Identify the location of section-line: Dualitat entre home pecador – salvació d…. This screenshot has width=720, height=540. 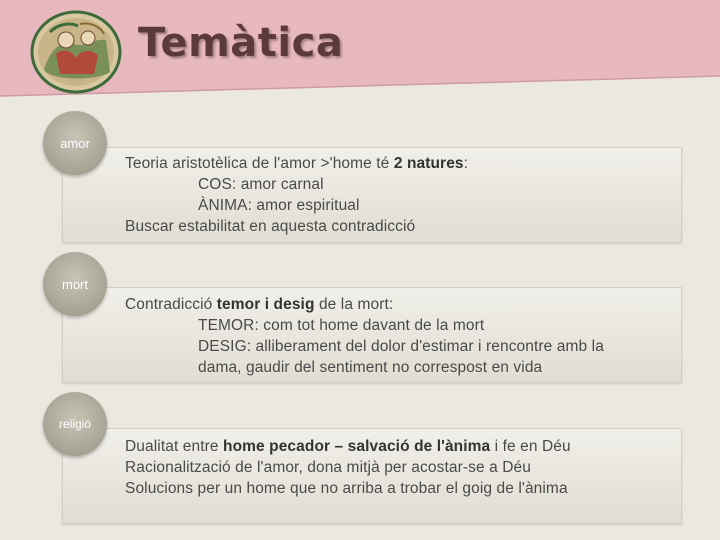
(348, 446).